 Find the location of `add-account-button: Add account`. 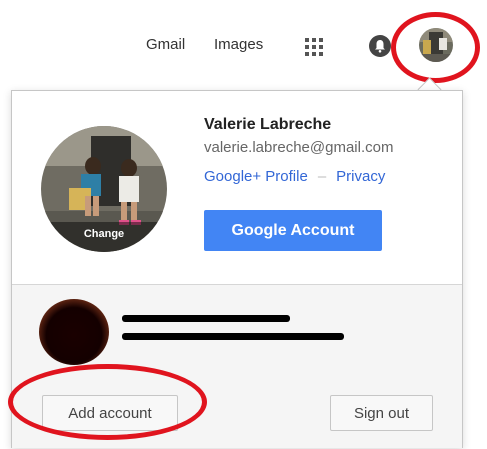

add-account-button: Add account is located at coordinates (110, 413).